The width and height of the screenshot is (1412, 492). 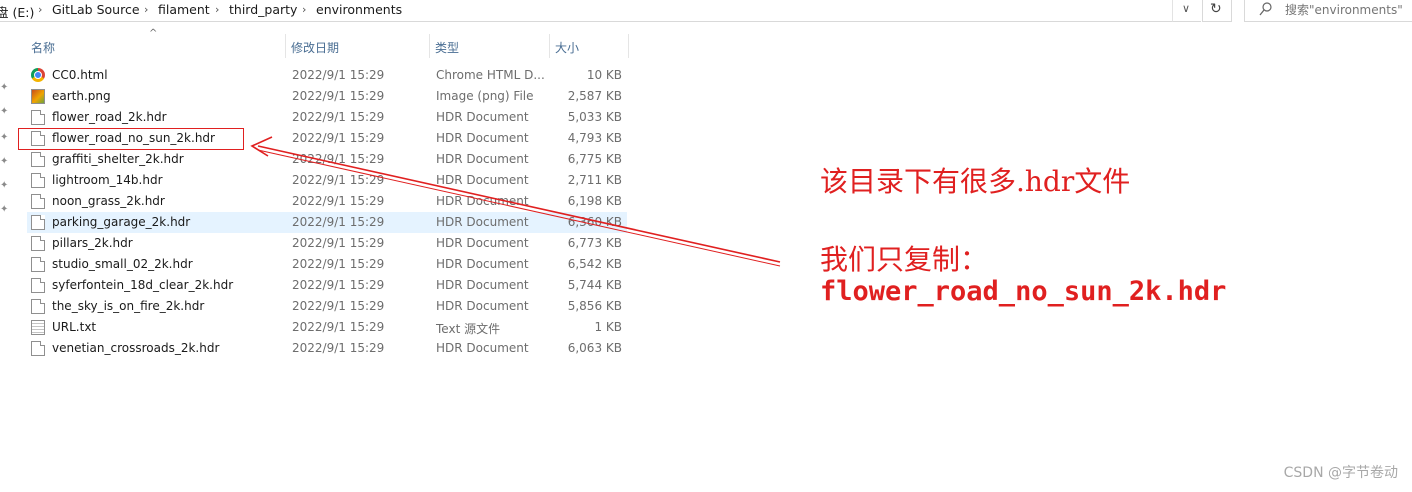 I want to click on file-name: earth.png, so click(x=81, y=96).